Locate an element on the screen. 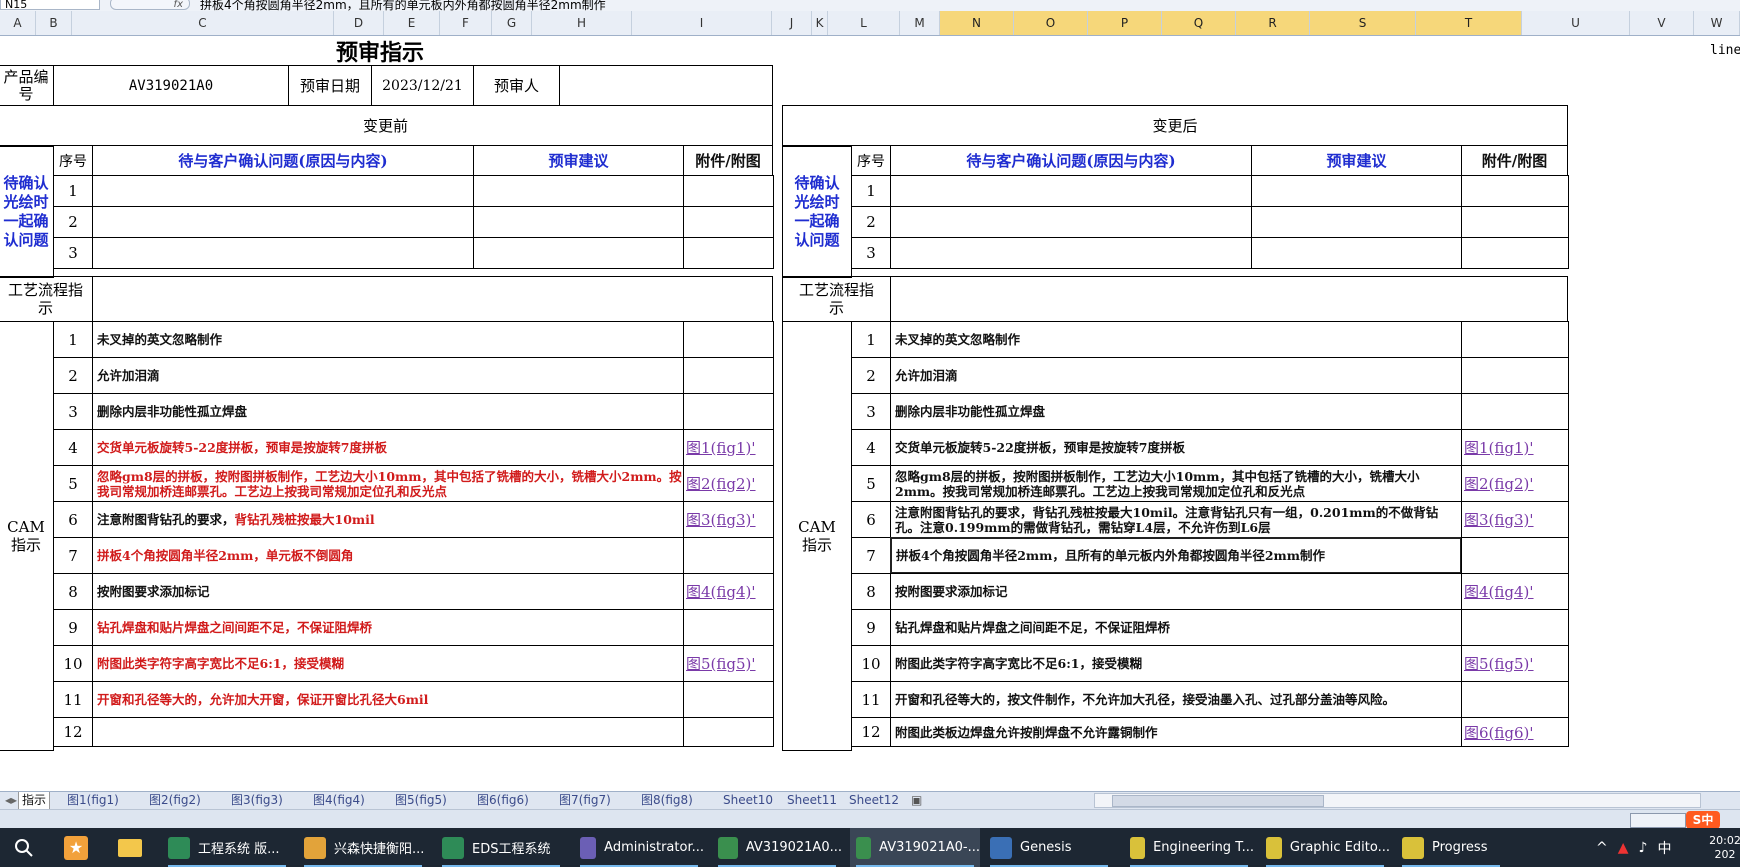  after-item-text: 未叉掉的英文忽略制作 is located at coordinates (1176, 339).